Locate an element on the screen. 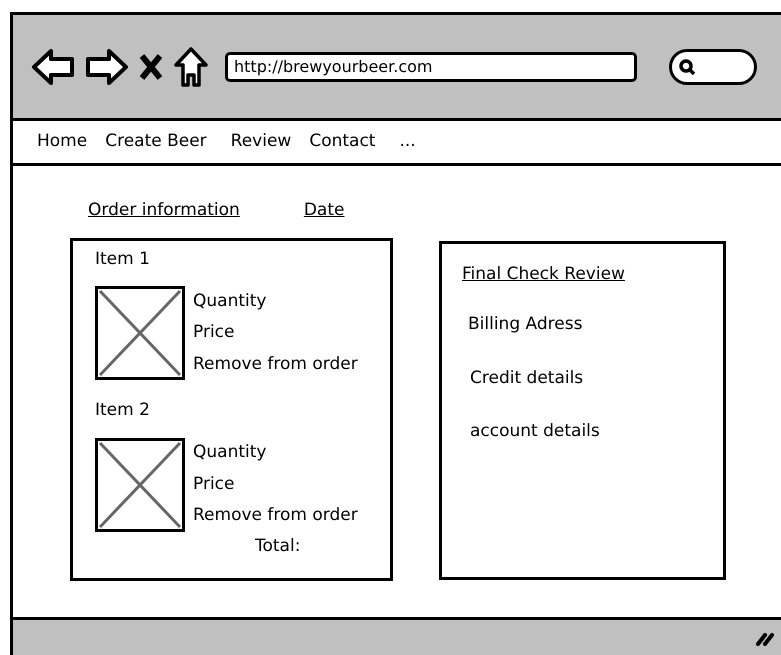 The width and height of the screenshot is (781, 655). order-total: Total: is located at coordinates (278, 546).